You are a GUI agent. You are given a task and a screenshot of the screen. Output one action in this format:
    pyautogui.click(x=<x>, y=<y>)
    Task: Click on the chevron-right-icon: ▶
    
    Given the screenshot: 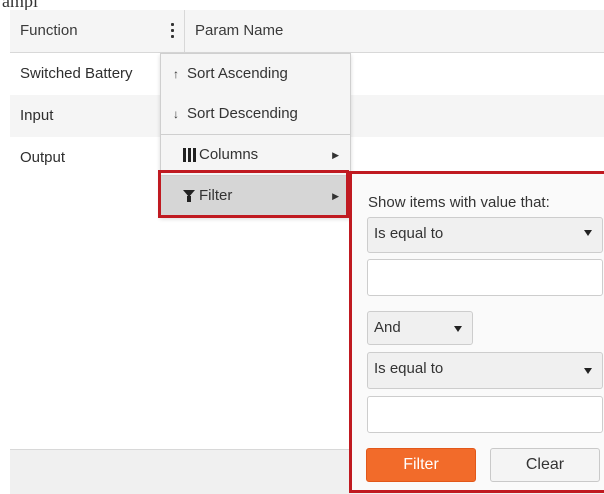 What is the action you would take?
    pyautogui.click(x=335, y=155)
    